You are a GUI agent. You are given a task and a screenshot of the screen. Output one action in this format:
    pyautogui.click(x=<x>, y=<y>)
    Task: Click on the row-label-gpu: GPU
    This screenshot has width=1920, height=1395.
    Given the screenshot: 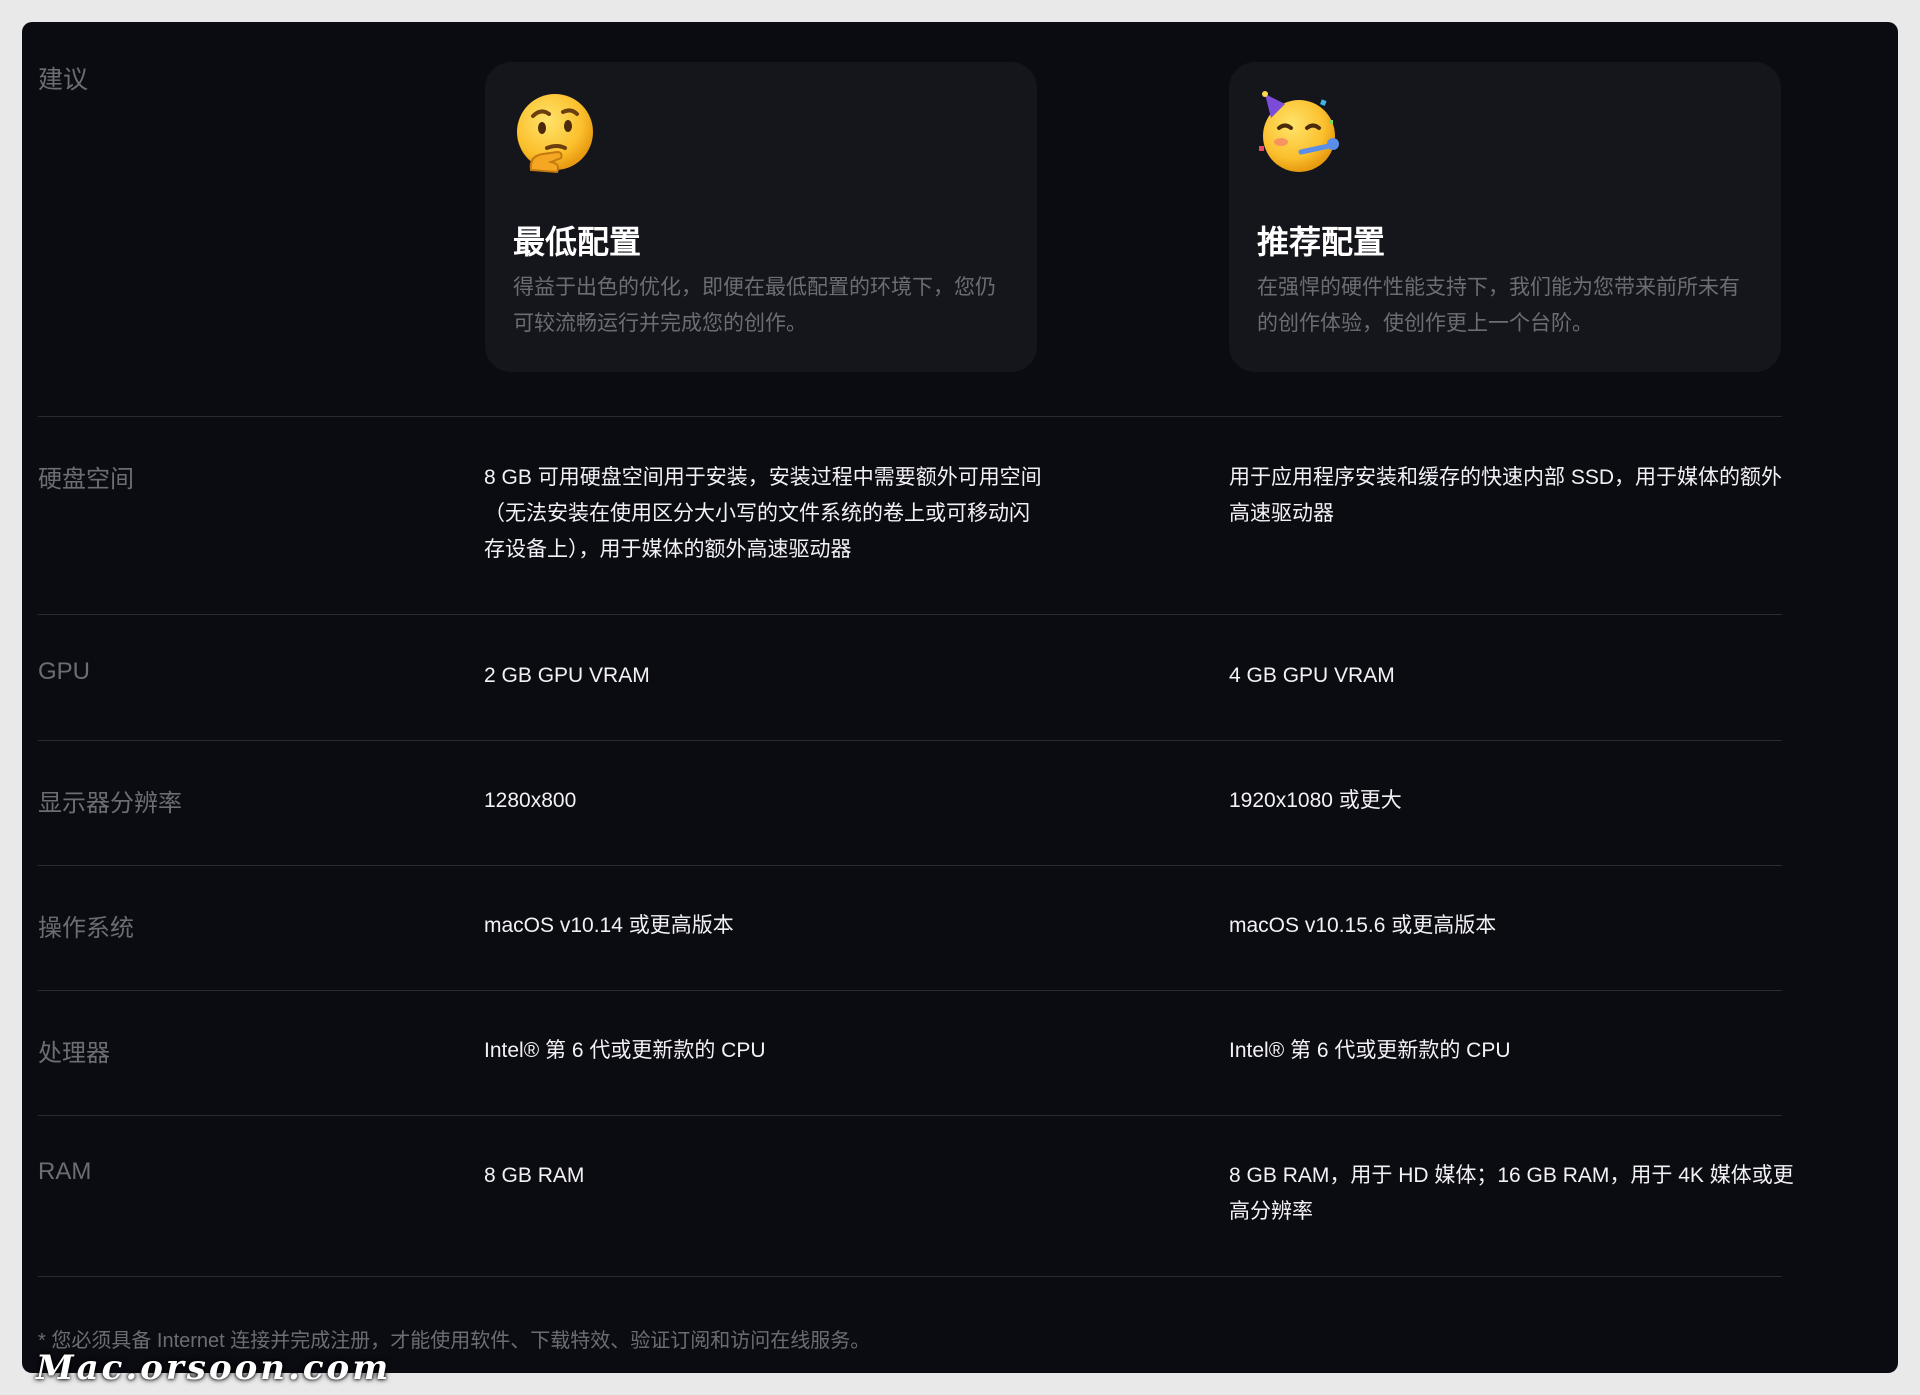 What is the action you would take?
    pyautogui.click(x=64, y=671)
    